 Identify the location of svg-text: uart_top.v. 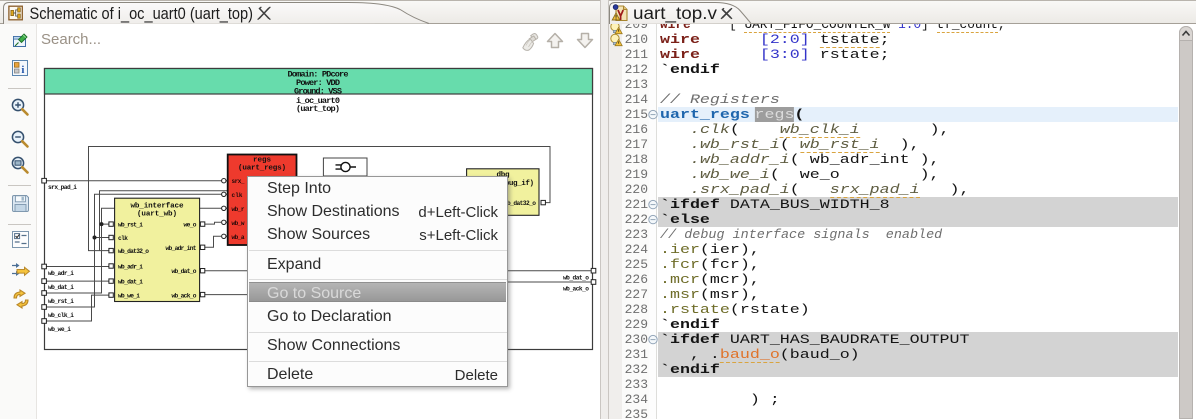
(675, 12).